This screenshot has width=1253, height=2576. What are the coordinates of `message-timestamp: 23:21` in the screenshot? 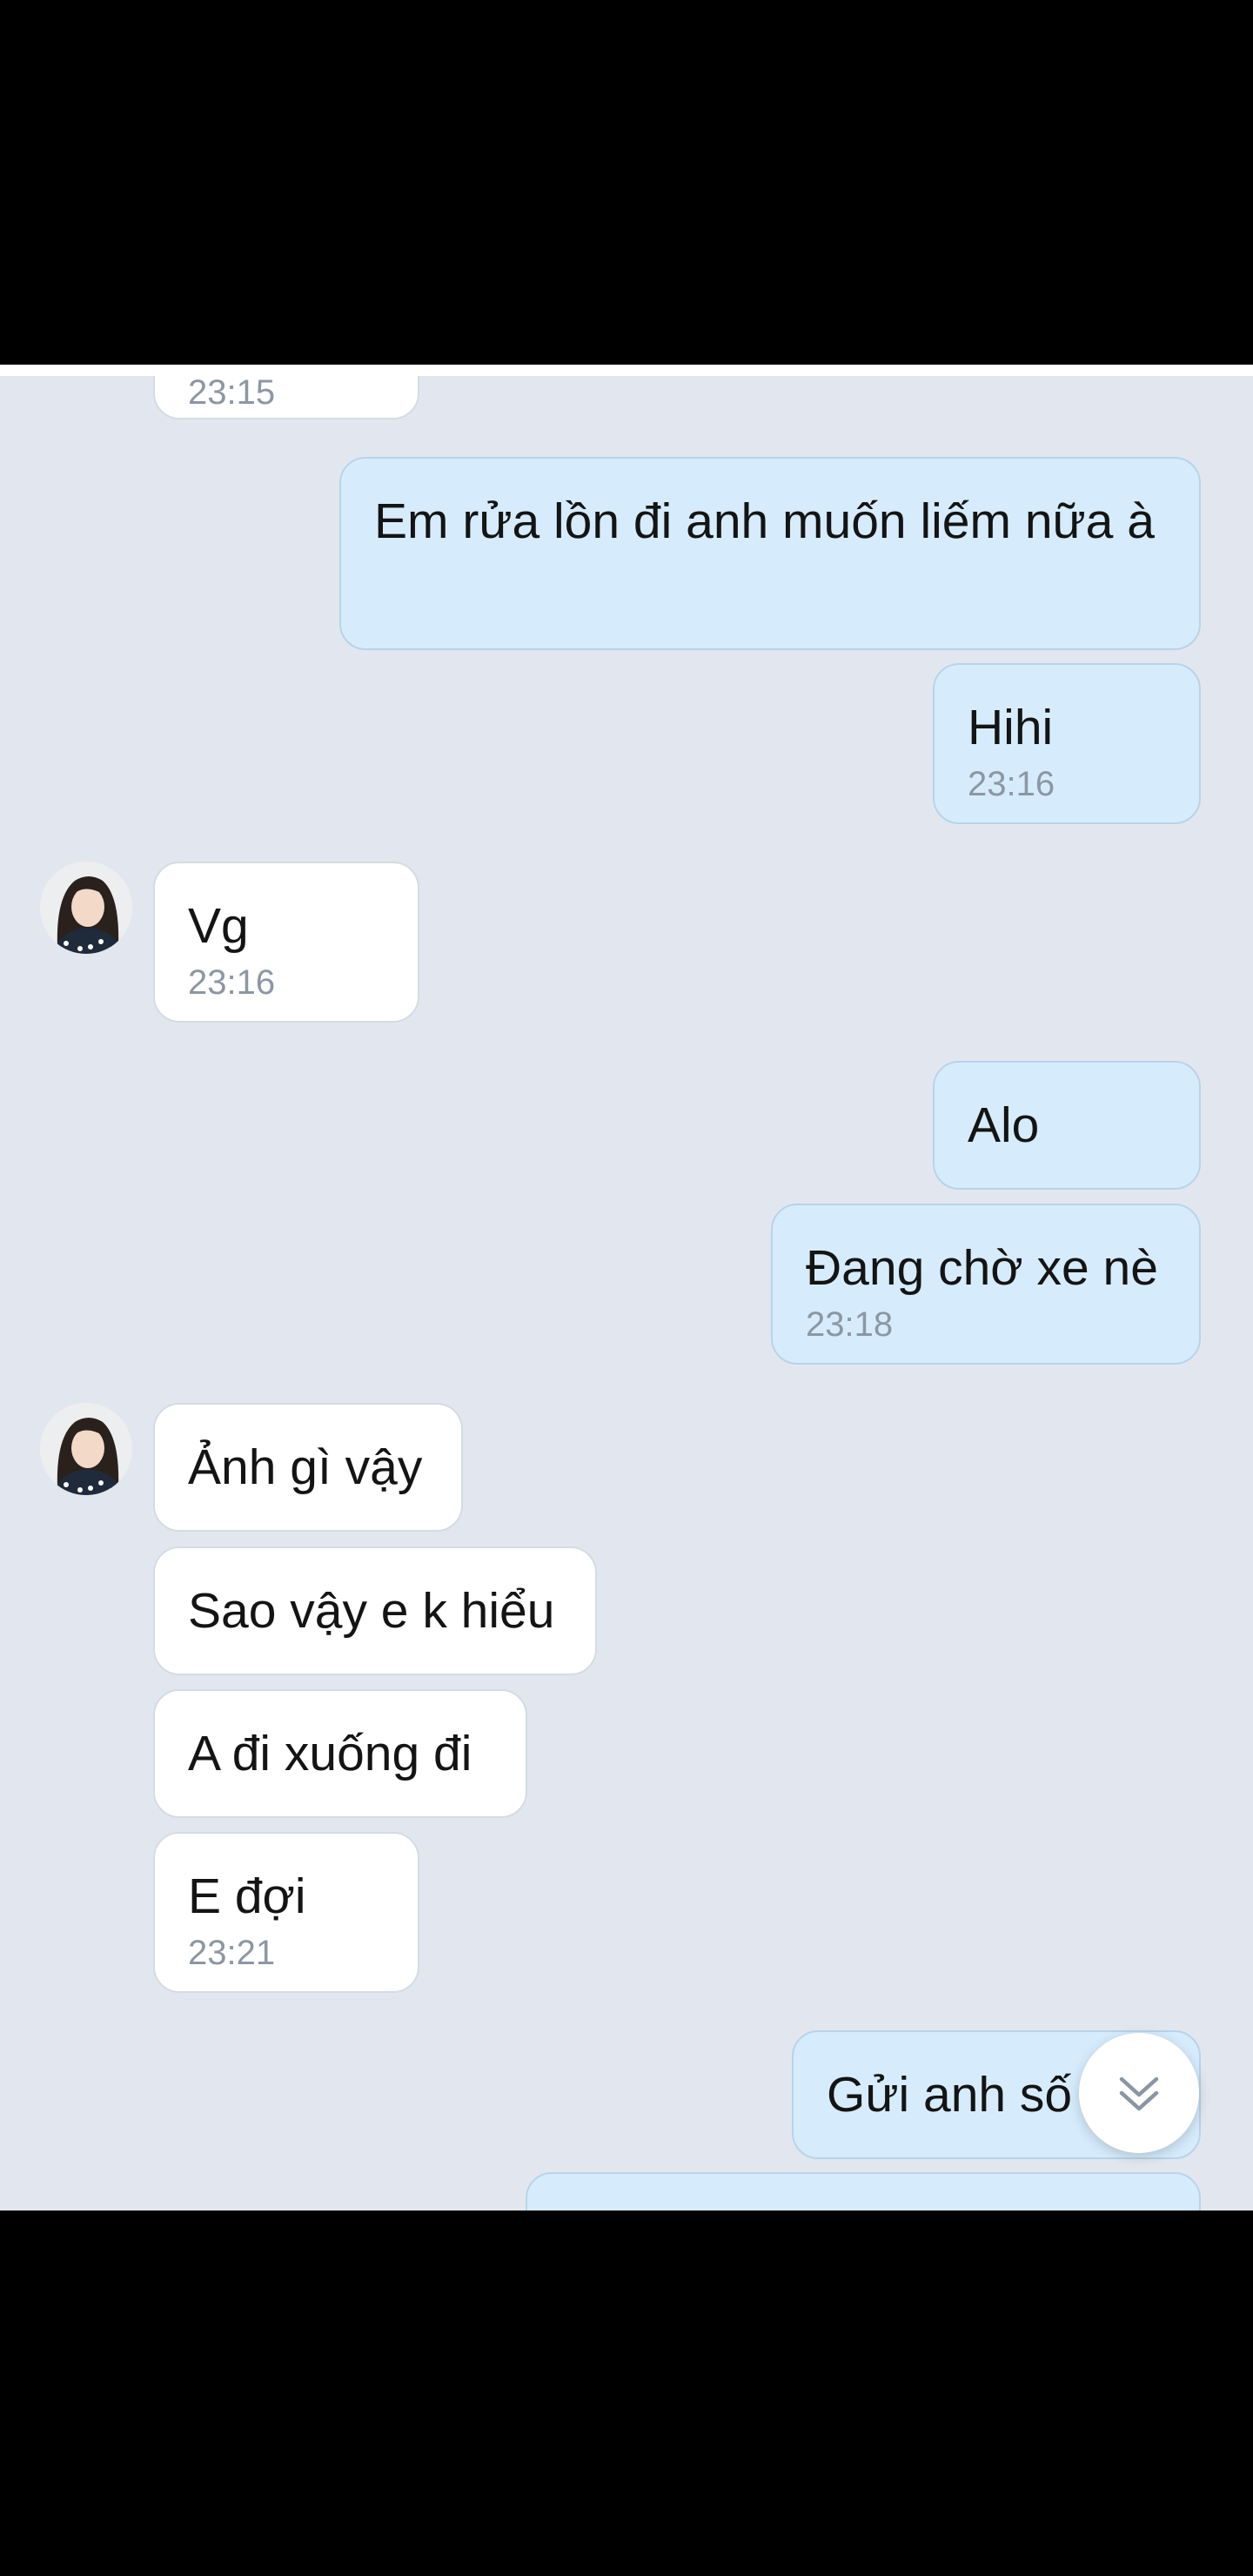 It's located at (232, 1953).